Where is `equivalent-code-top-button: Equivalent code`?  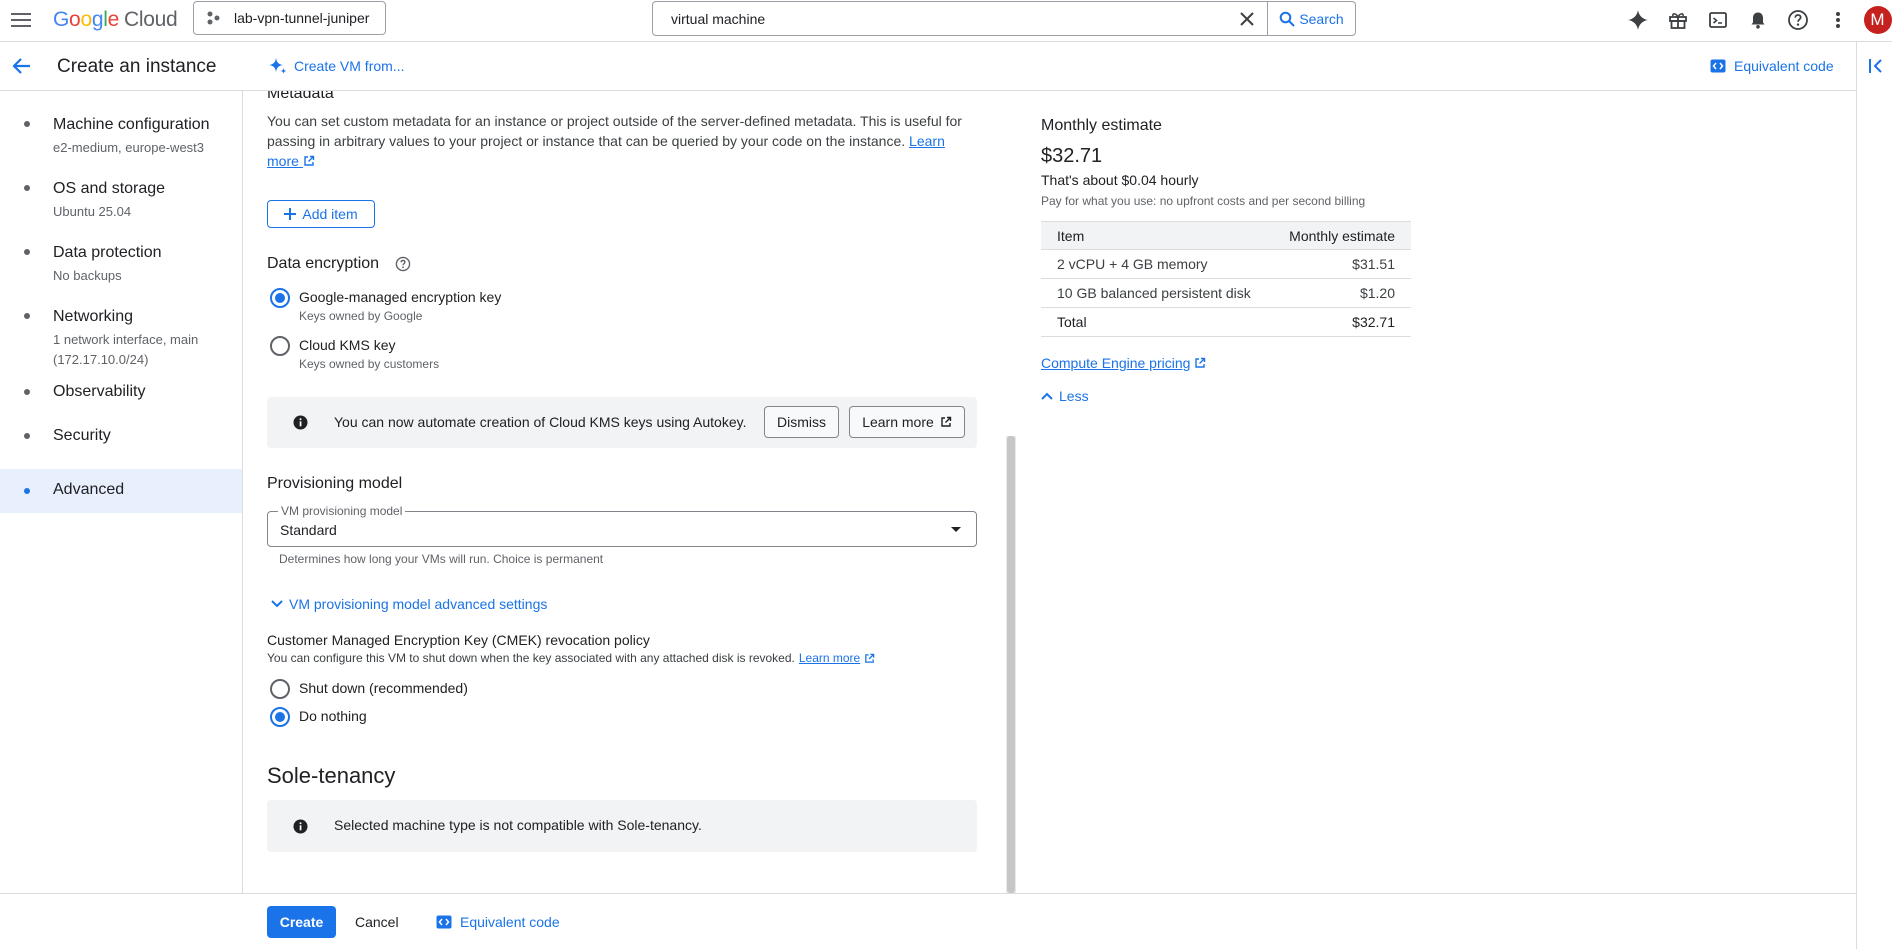 equivalent-code-top-button: Equivalent code is located at coordinates (1772, 66).